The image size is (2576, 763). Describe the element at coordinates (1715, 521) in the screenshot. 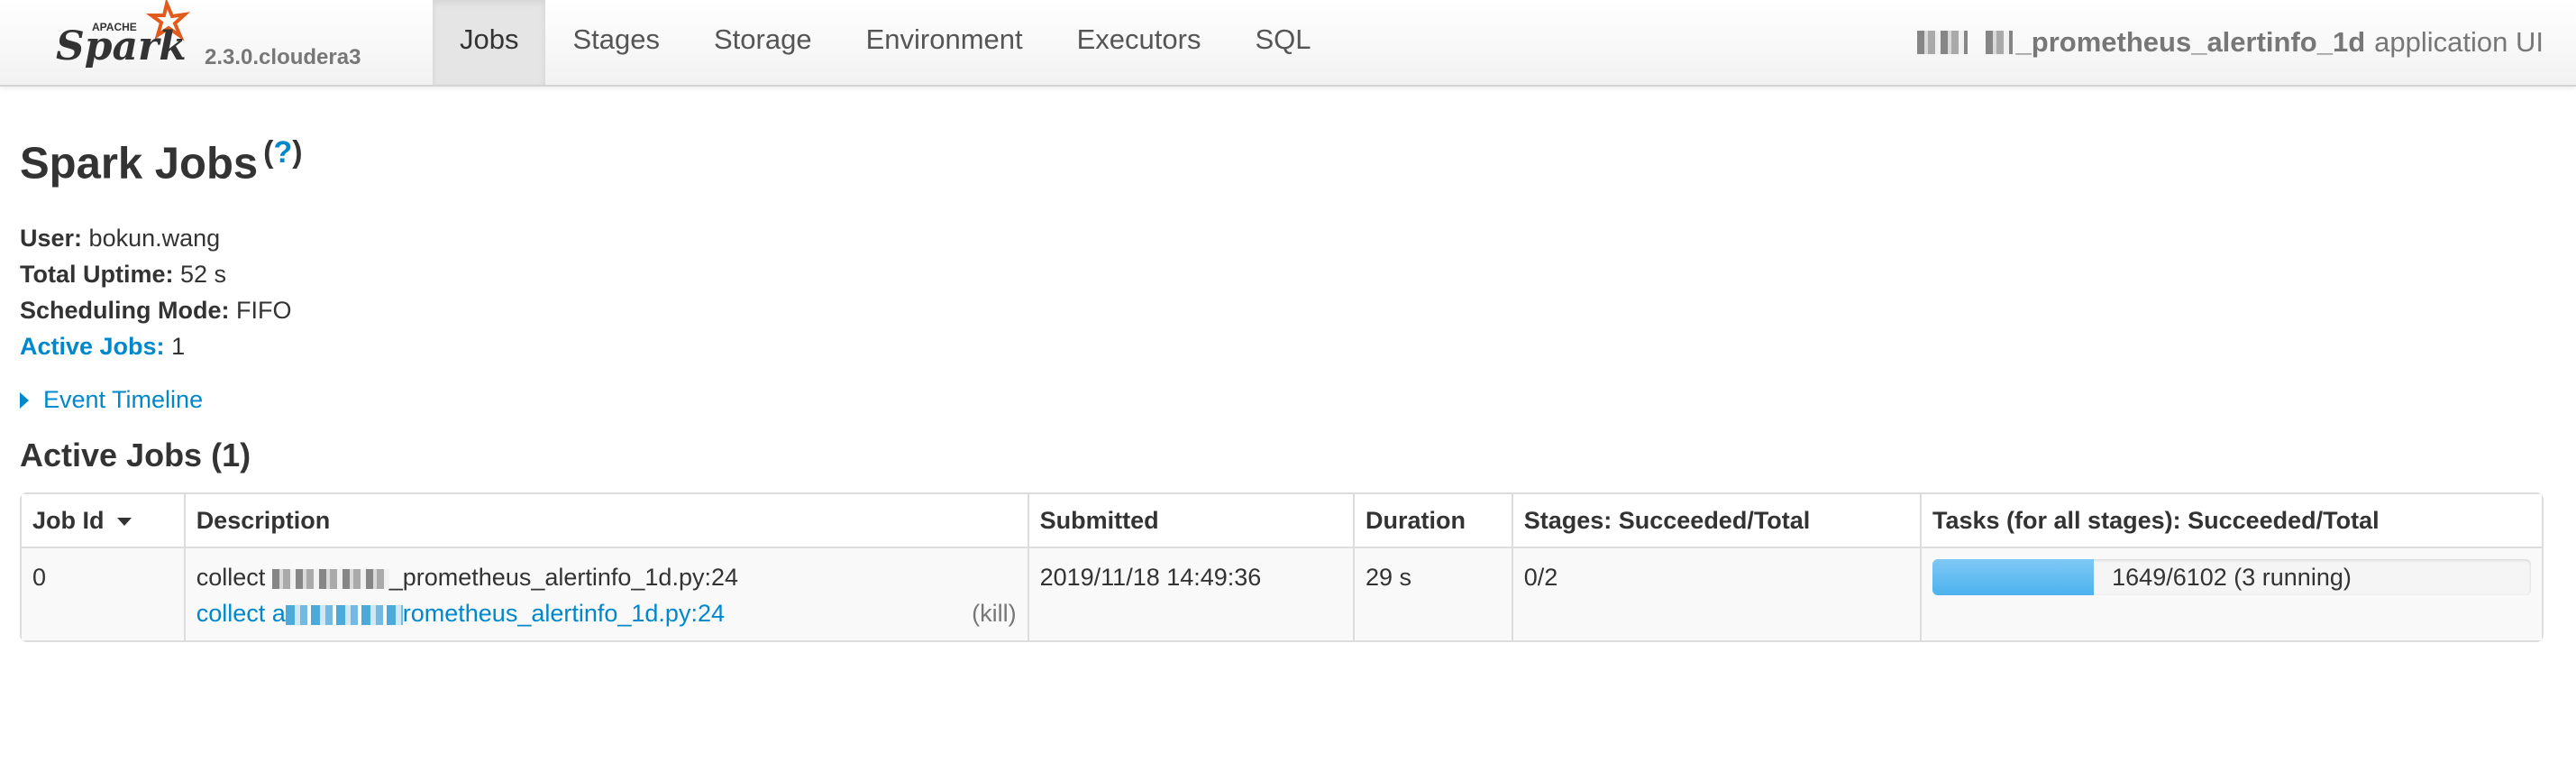

I see `col-stages: Stages: Succeeded/Total` at that location.